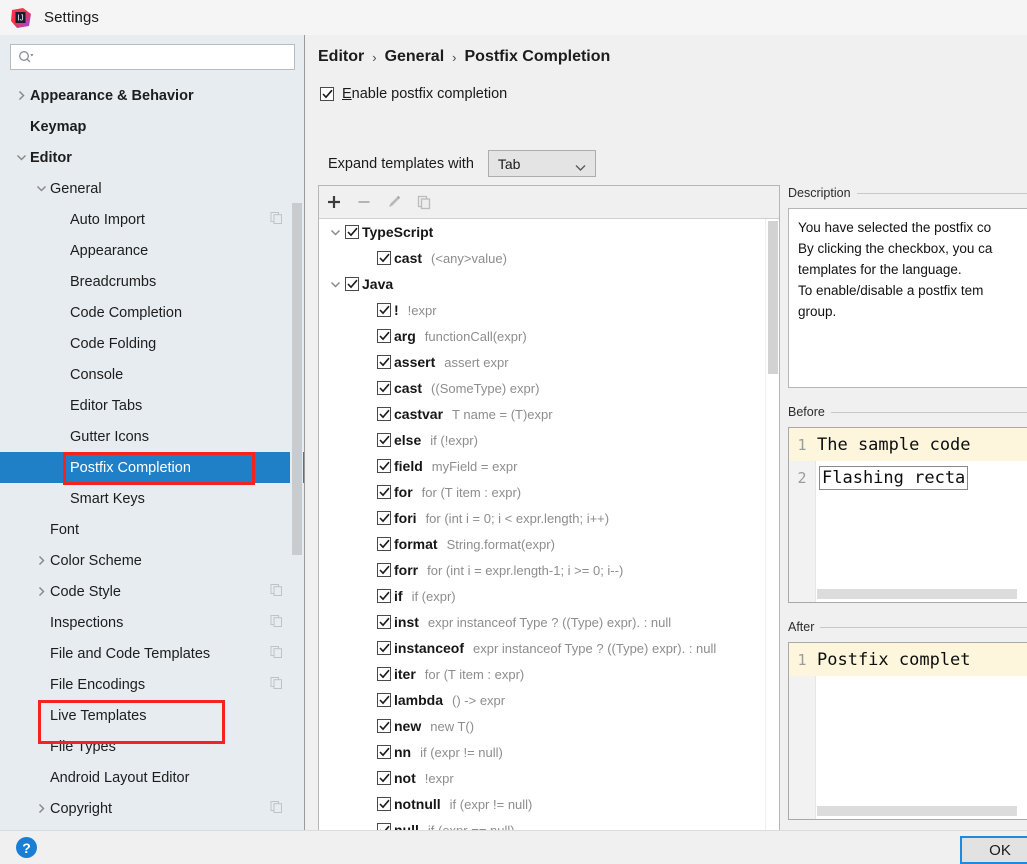 Image resolution: width=1027 pixels, height=864 pixels. I want to click on template-row: if if (expr), so click(549, 596).